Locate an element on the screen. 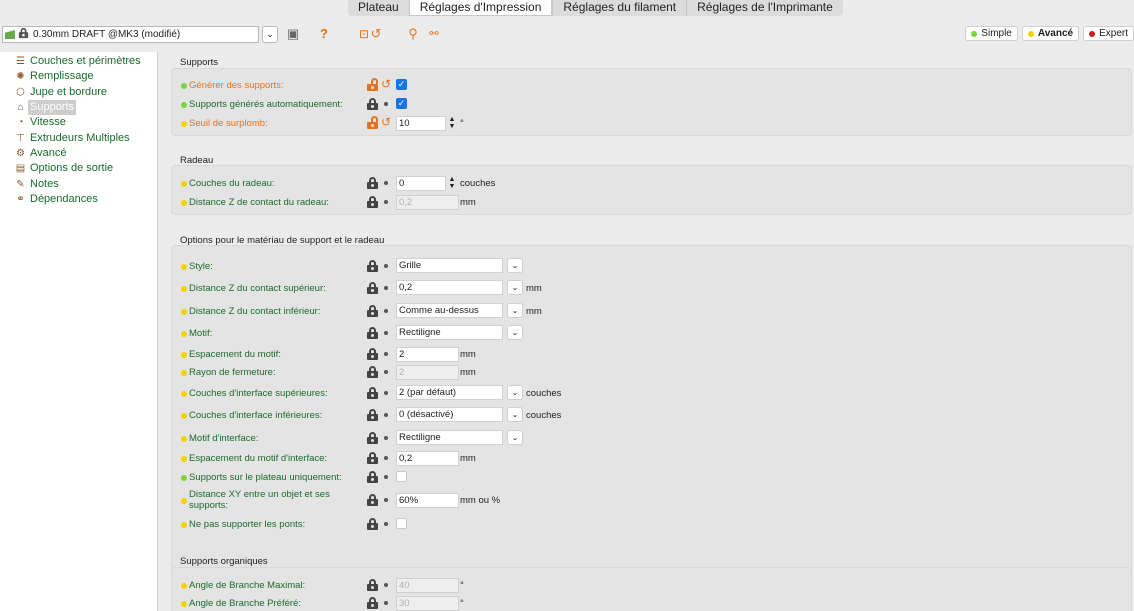  top-interface-layers-select: 2 (par défaut) is located at coordinates (449, 392).